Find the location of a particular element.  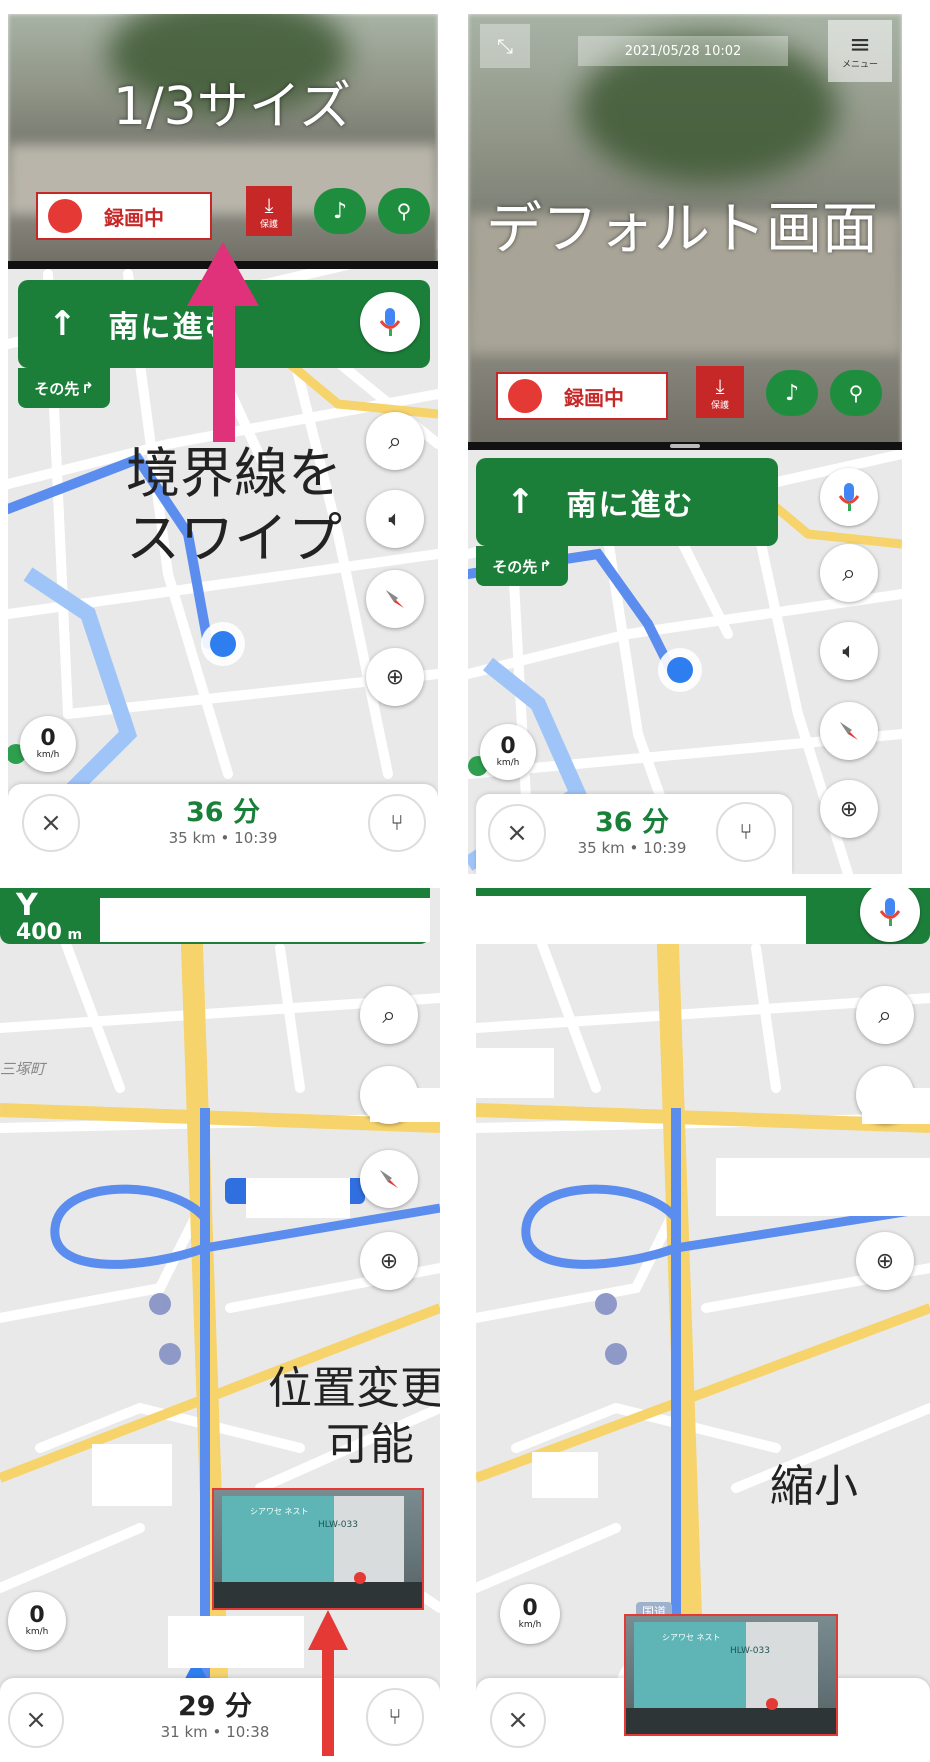

shrink-caption: 縮小 is located at coordinates (814, 1486).